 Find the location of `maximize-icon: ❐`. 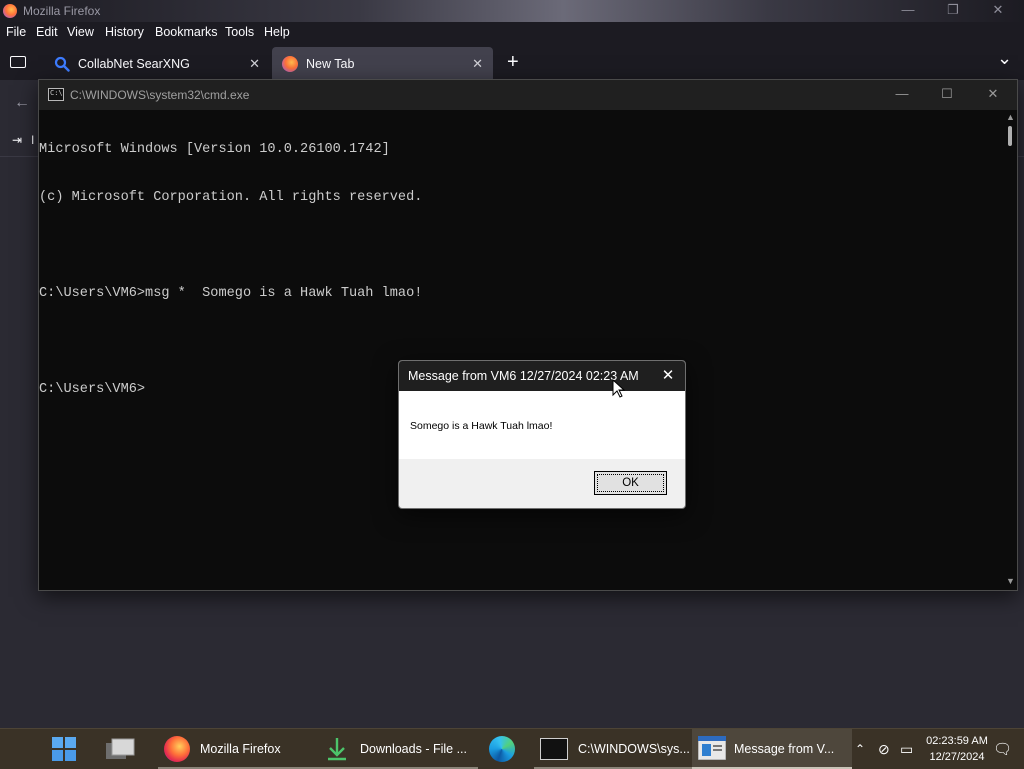

maximize-icon: ❐ is located at coordinates (953, 10).